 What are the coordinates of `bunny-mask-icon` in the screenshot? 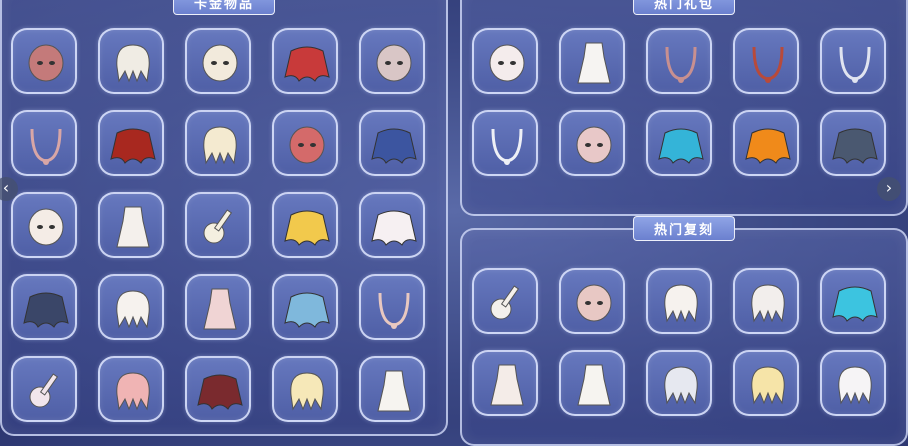 It's located at (594, 145).